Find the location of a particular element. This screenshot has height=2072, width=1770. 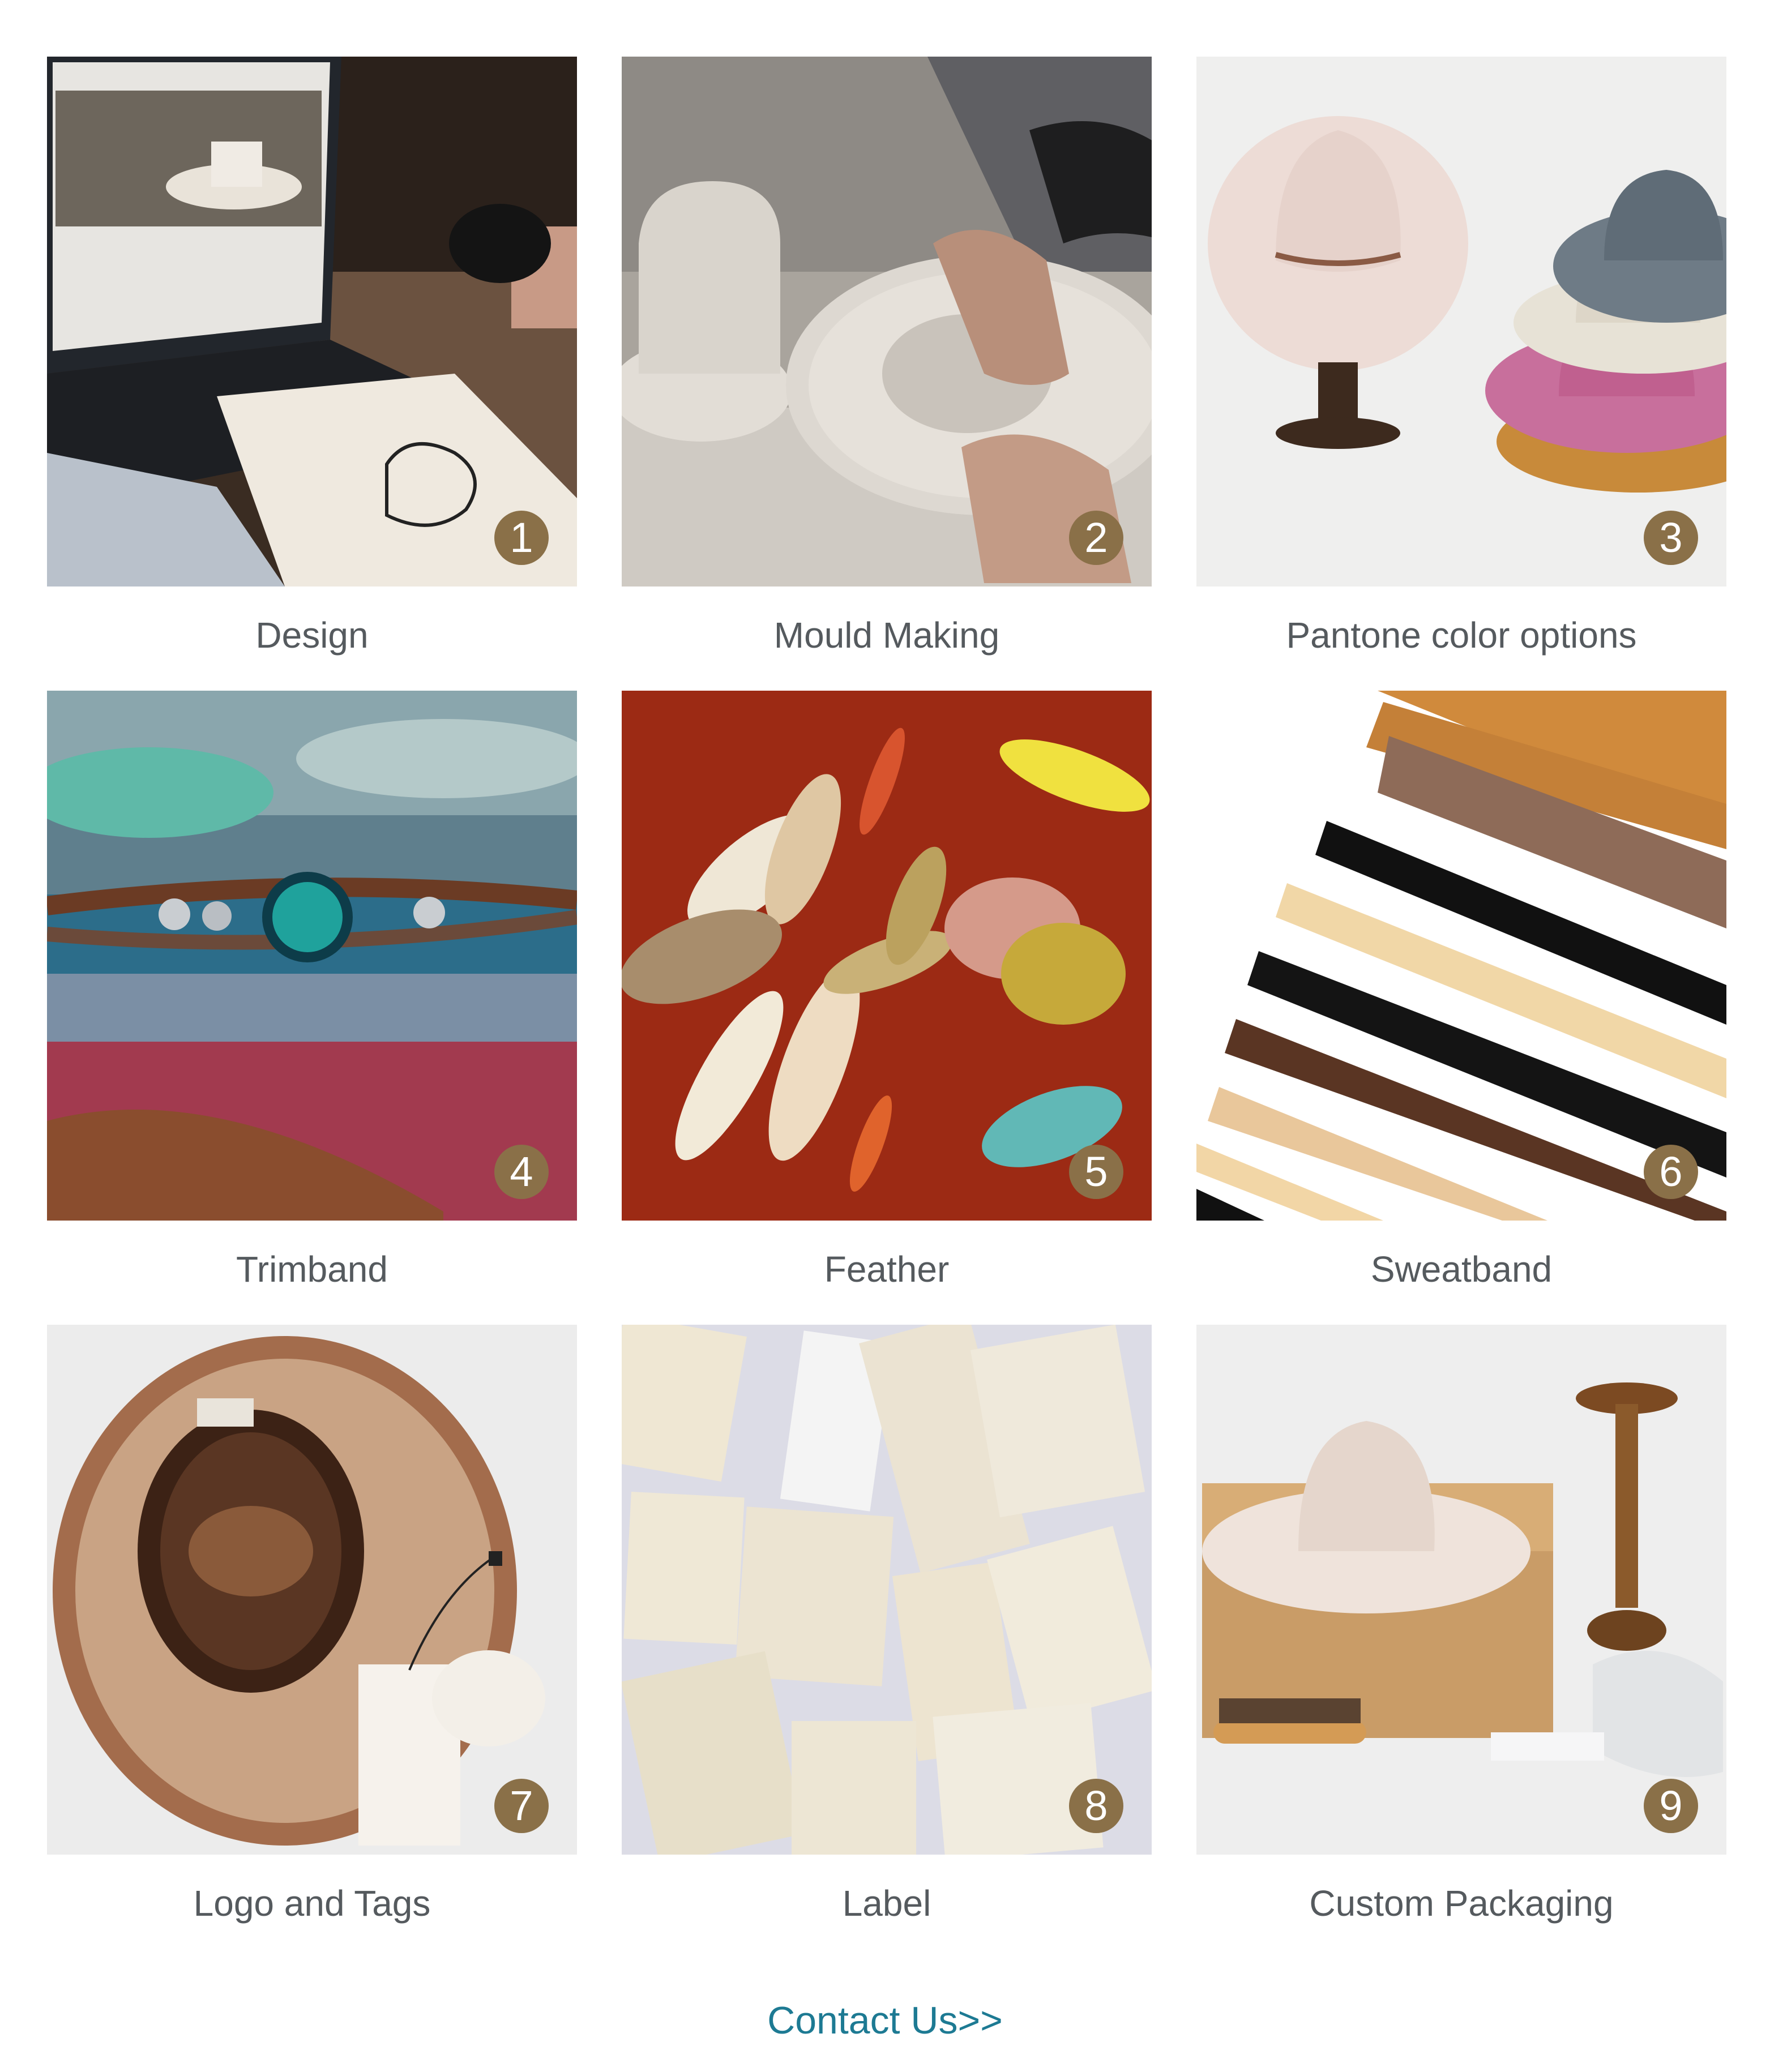

sweatband-image: 6 is located at coordinates (1461, 956).